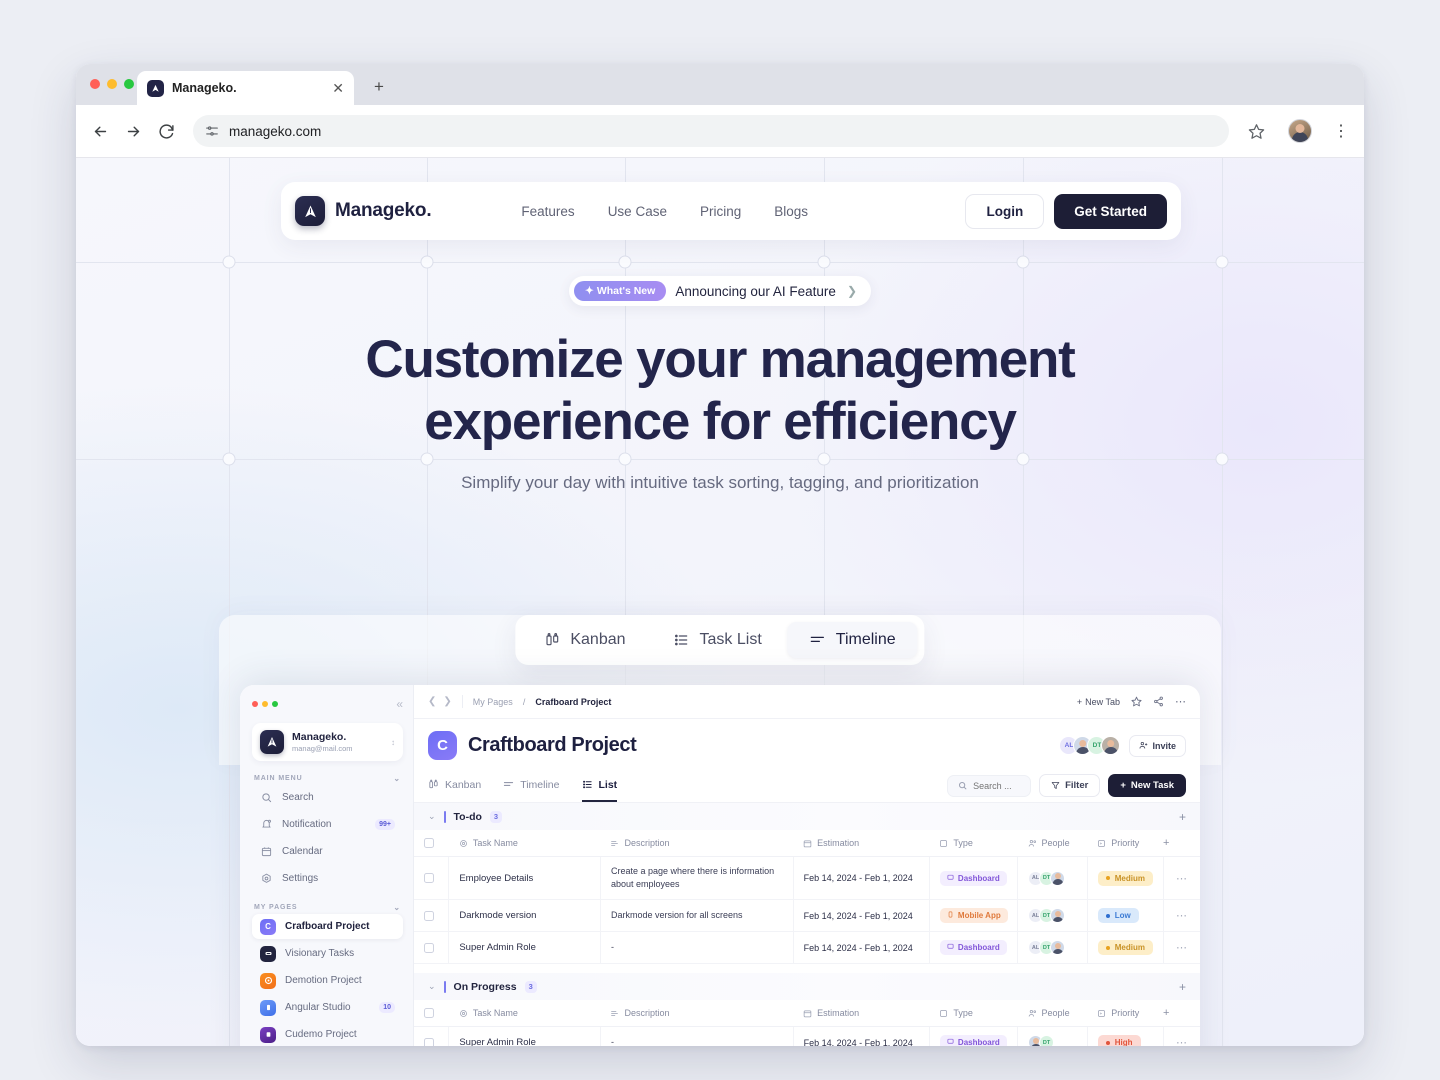 The height and width of the screenshot is (1080, 1440). I want to click on close-icon: ✕, so click(338, 88).